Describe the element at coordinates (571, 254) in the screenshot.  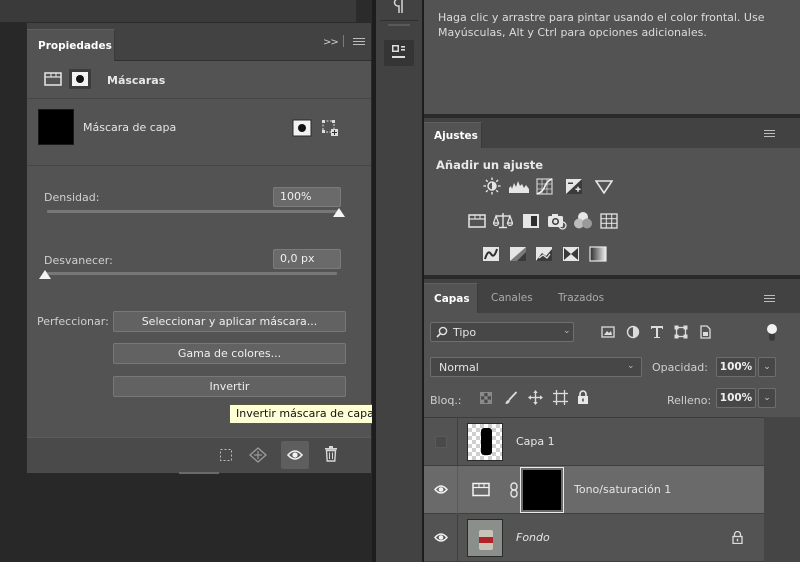
I see `selective-color-icon` at that location.